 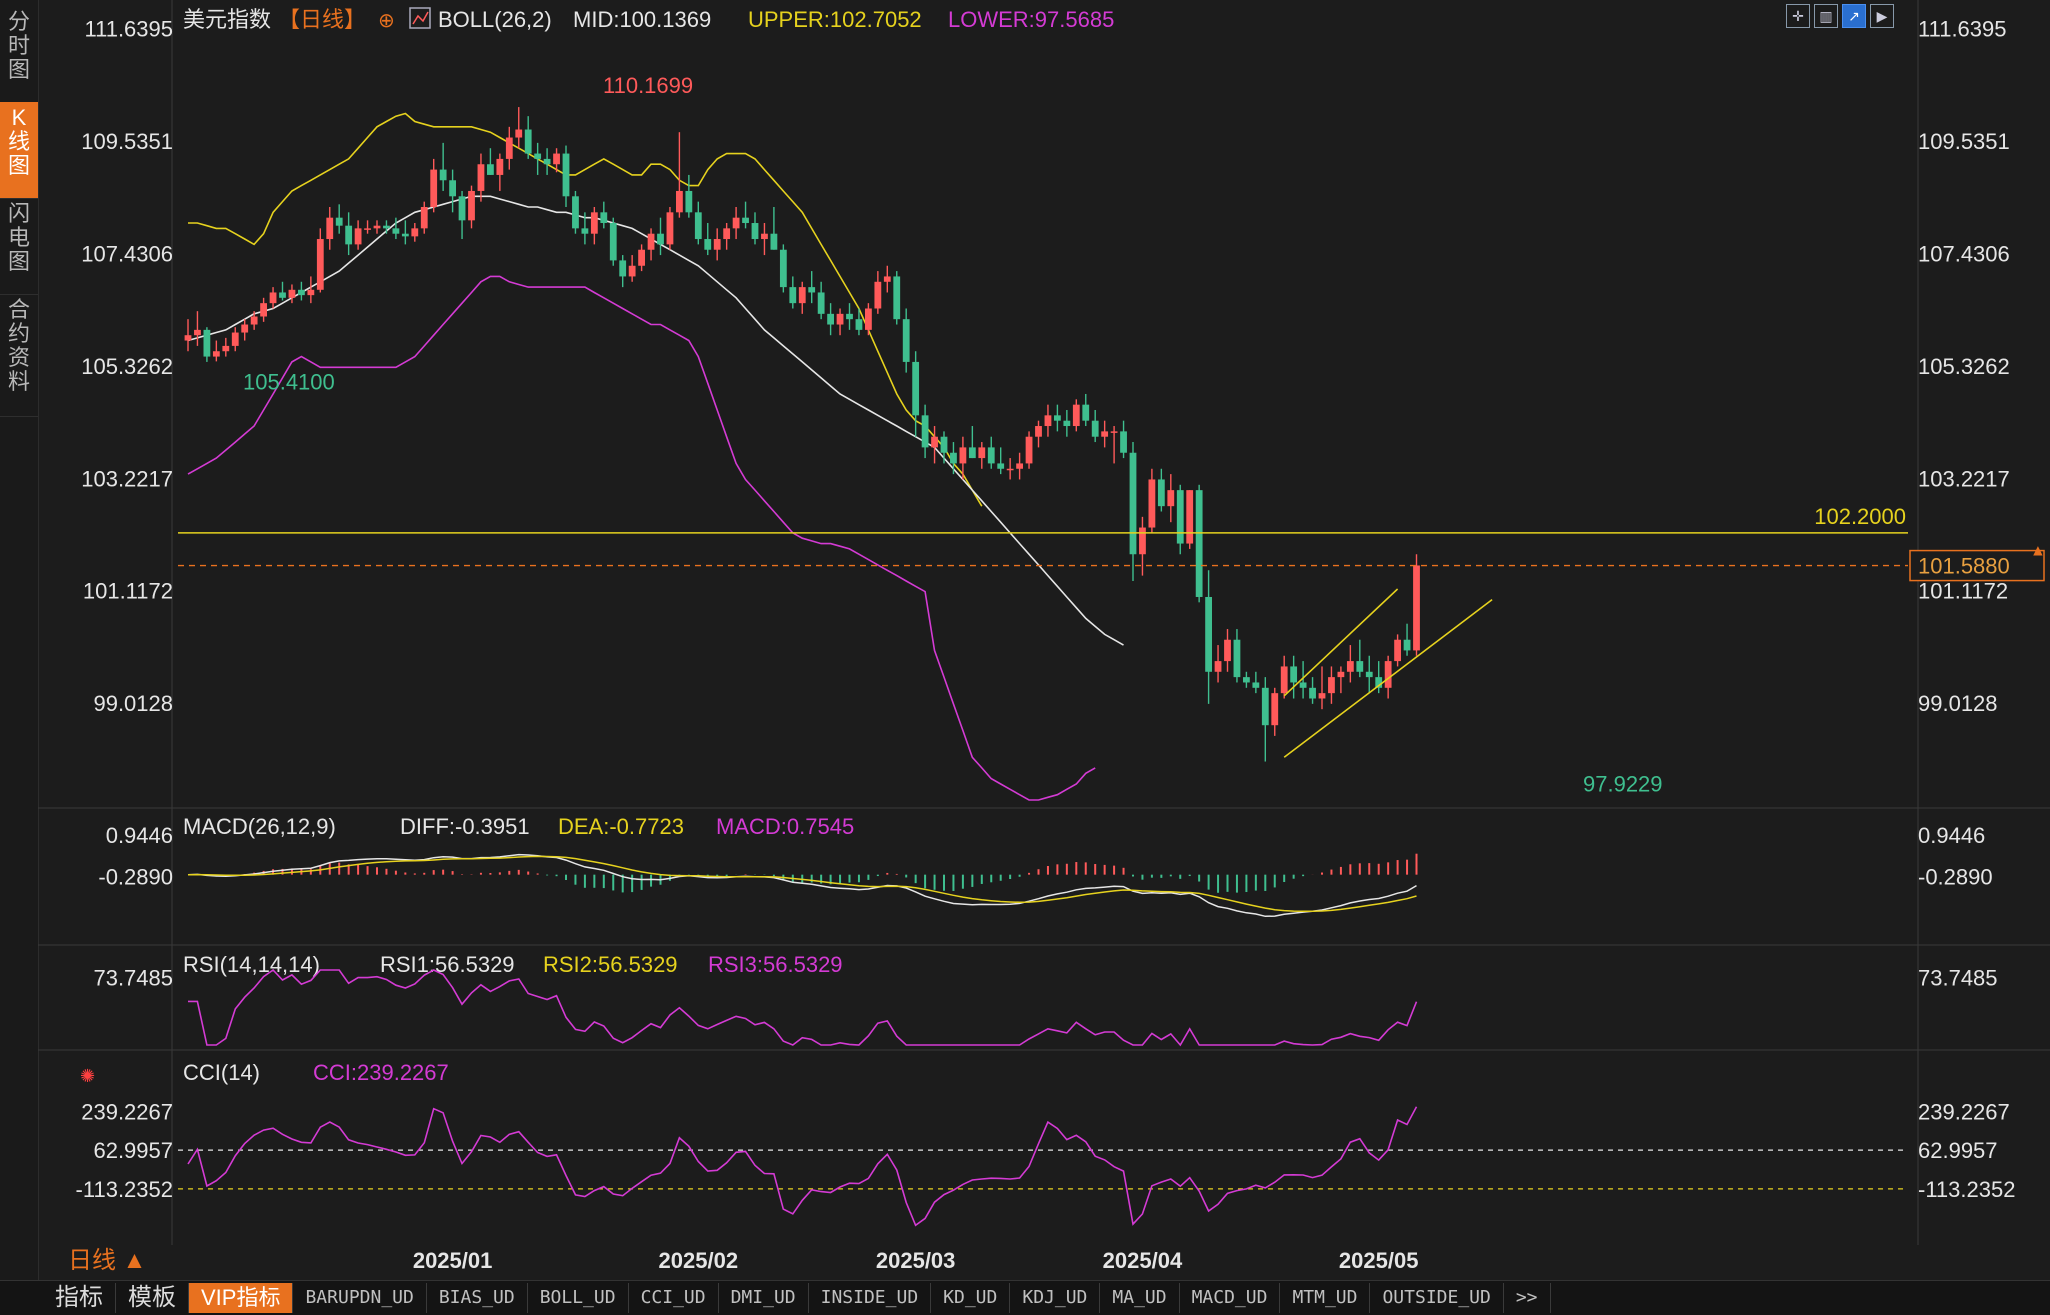 I want to click on indicator-tab-dmi-ud: DMI_UD, so click(x=764, y=1298).